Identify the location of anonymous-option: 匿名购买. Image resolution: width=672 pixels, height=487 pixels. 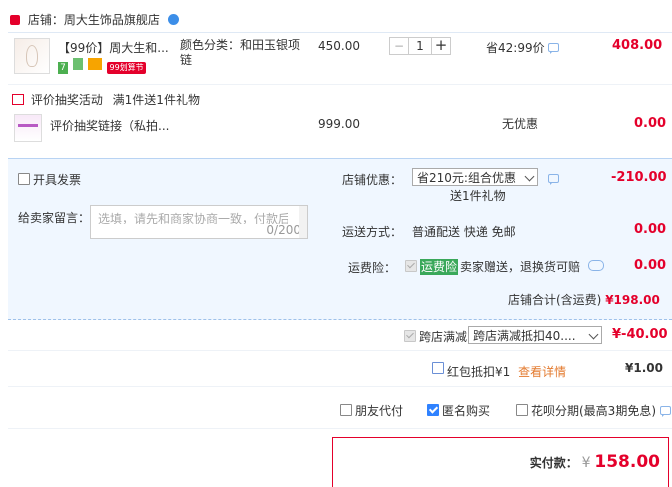
(458, 410).